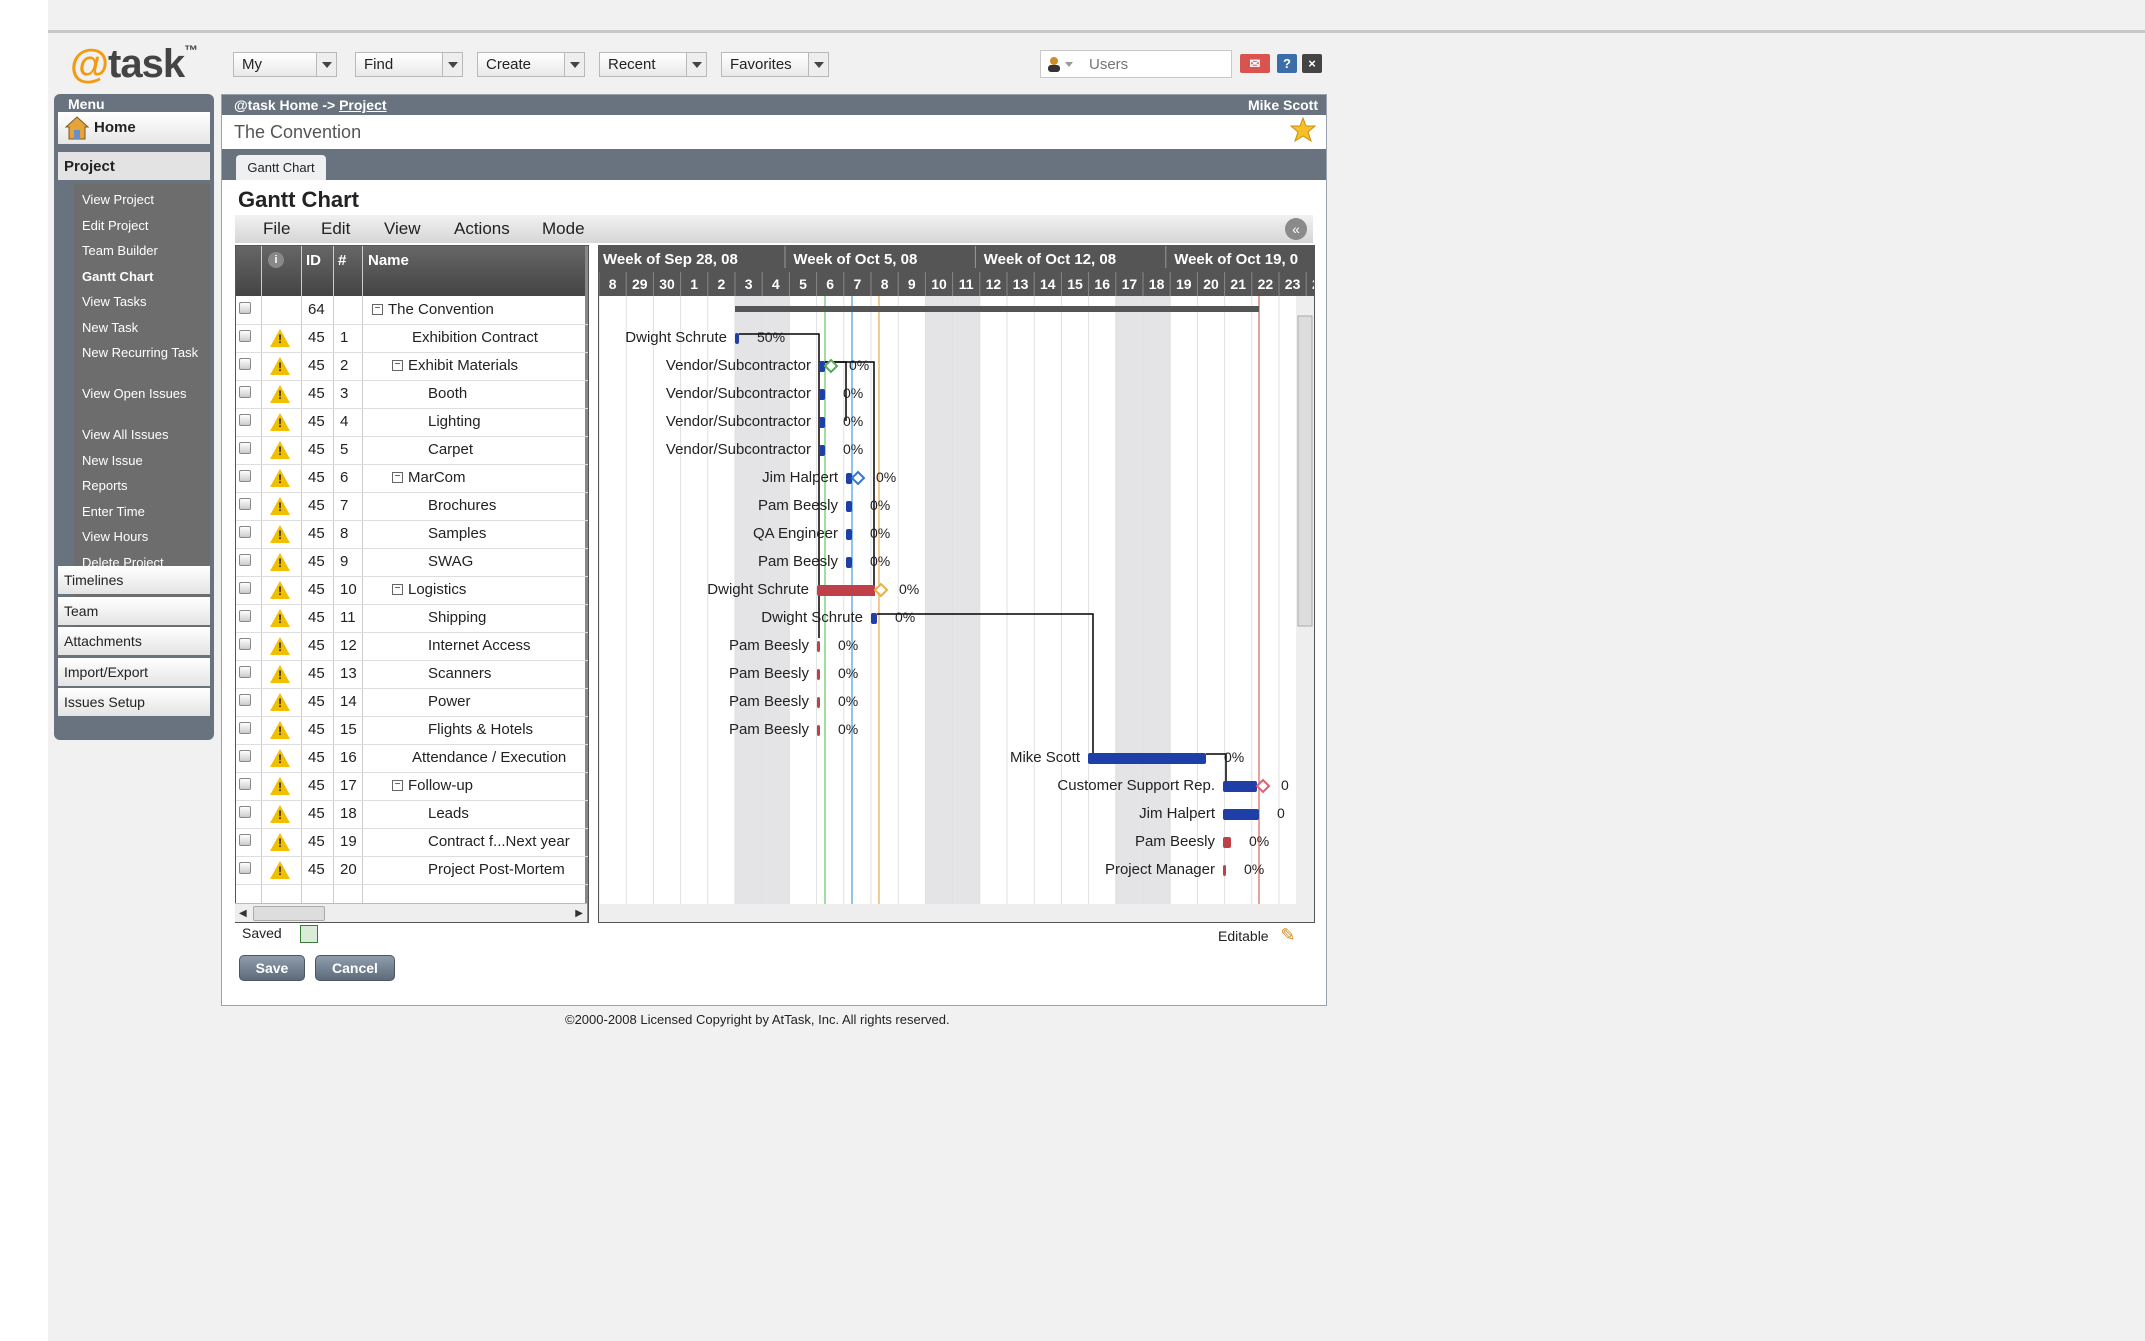 The height and width of the screenshot is (1341, 2145). I want to click on table-row: 45 17 −Follow-up, so click(412, 786).